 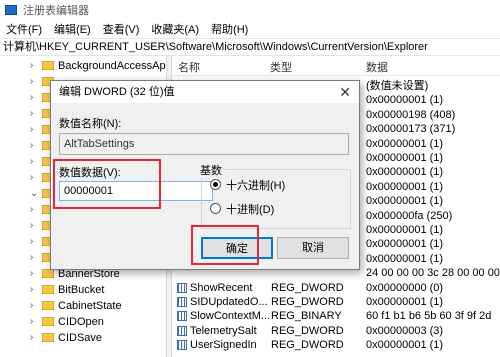 What do you see at coordinates (80, 338) in the screenshot?
I see `tree-item-label: CIDSave` at bounding box center [80, 338].